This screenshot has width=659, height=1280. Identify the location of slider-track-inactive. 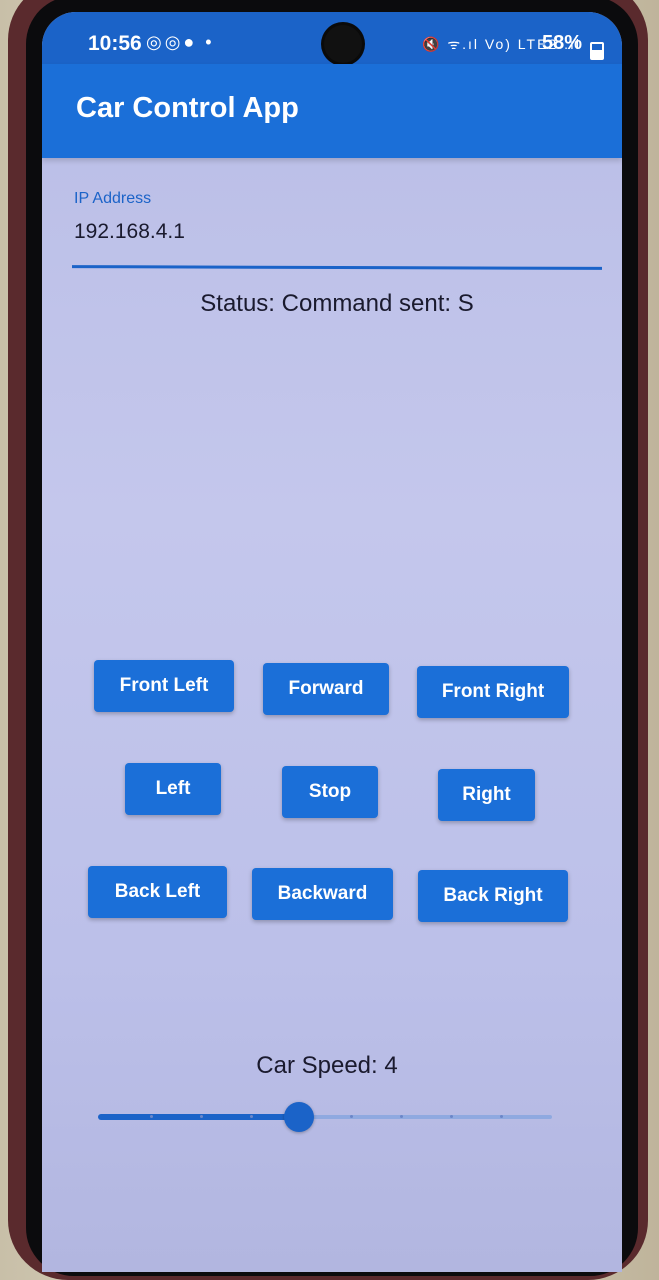
(426, 1117).